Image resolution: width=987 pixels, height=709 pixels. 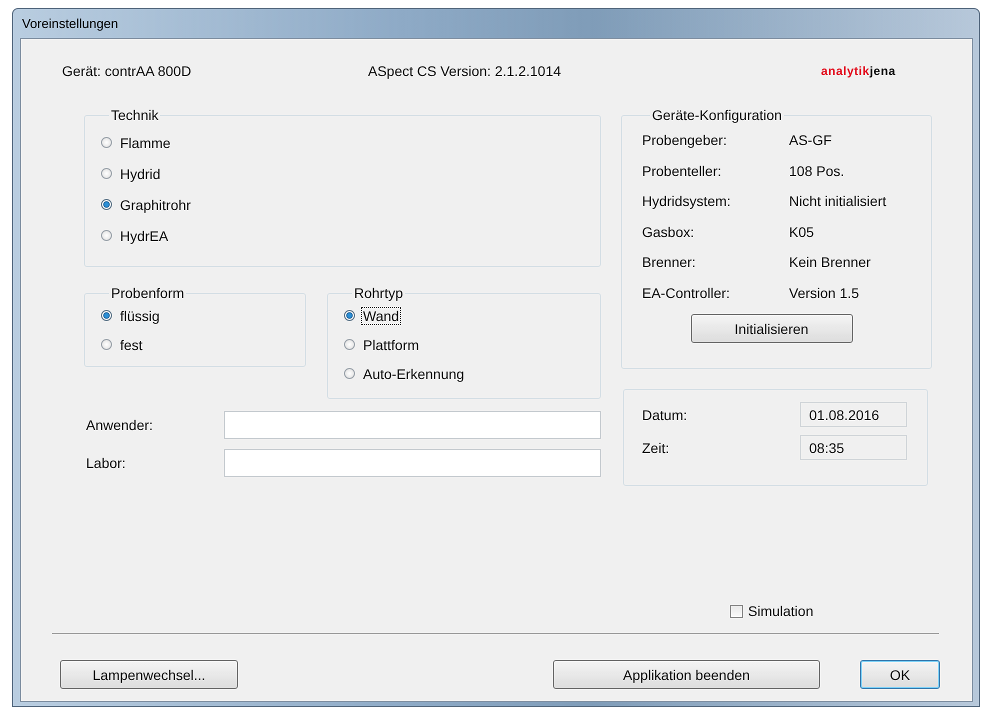 What do you see at coordinates (669, 262) in the screenshot?
I see `config-label: Brenner:` at bounding box center [669, 262].